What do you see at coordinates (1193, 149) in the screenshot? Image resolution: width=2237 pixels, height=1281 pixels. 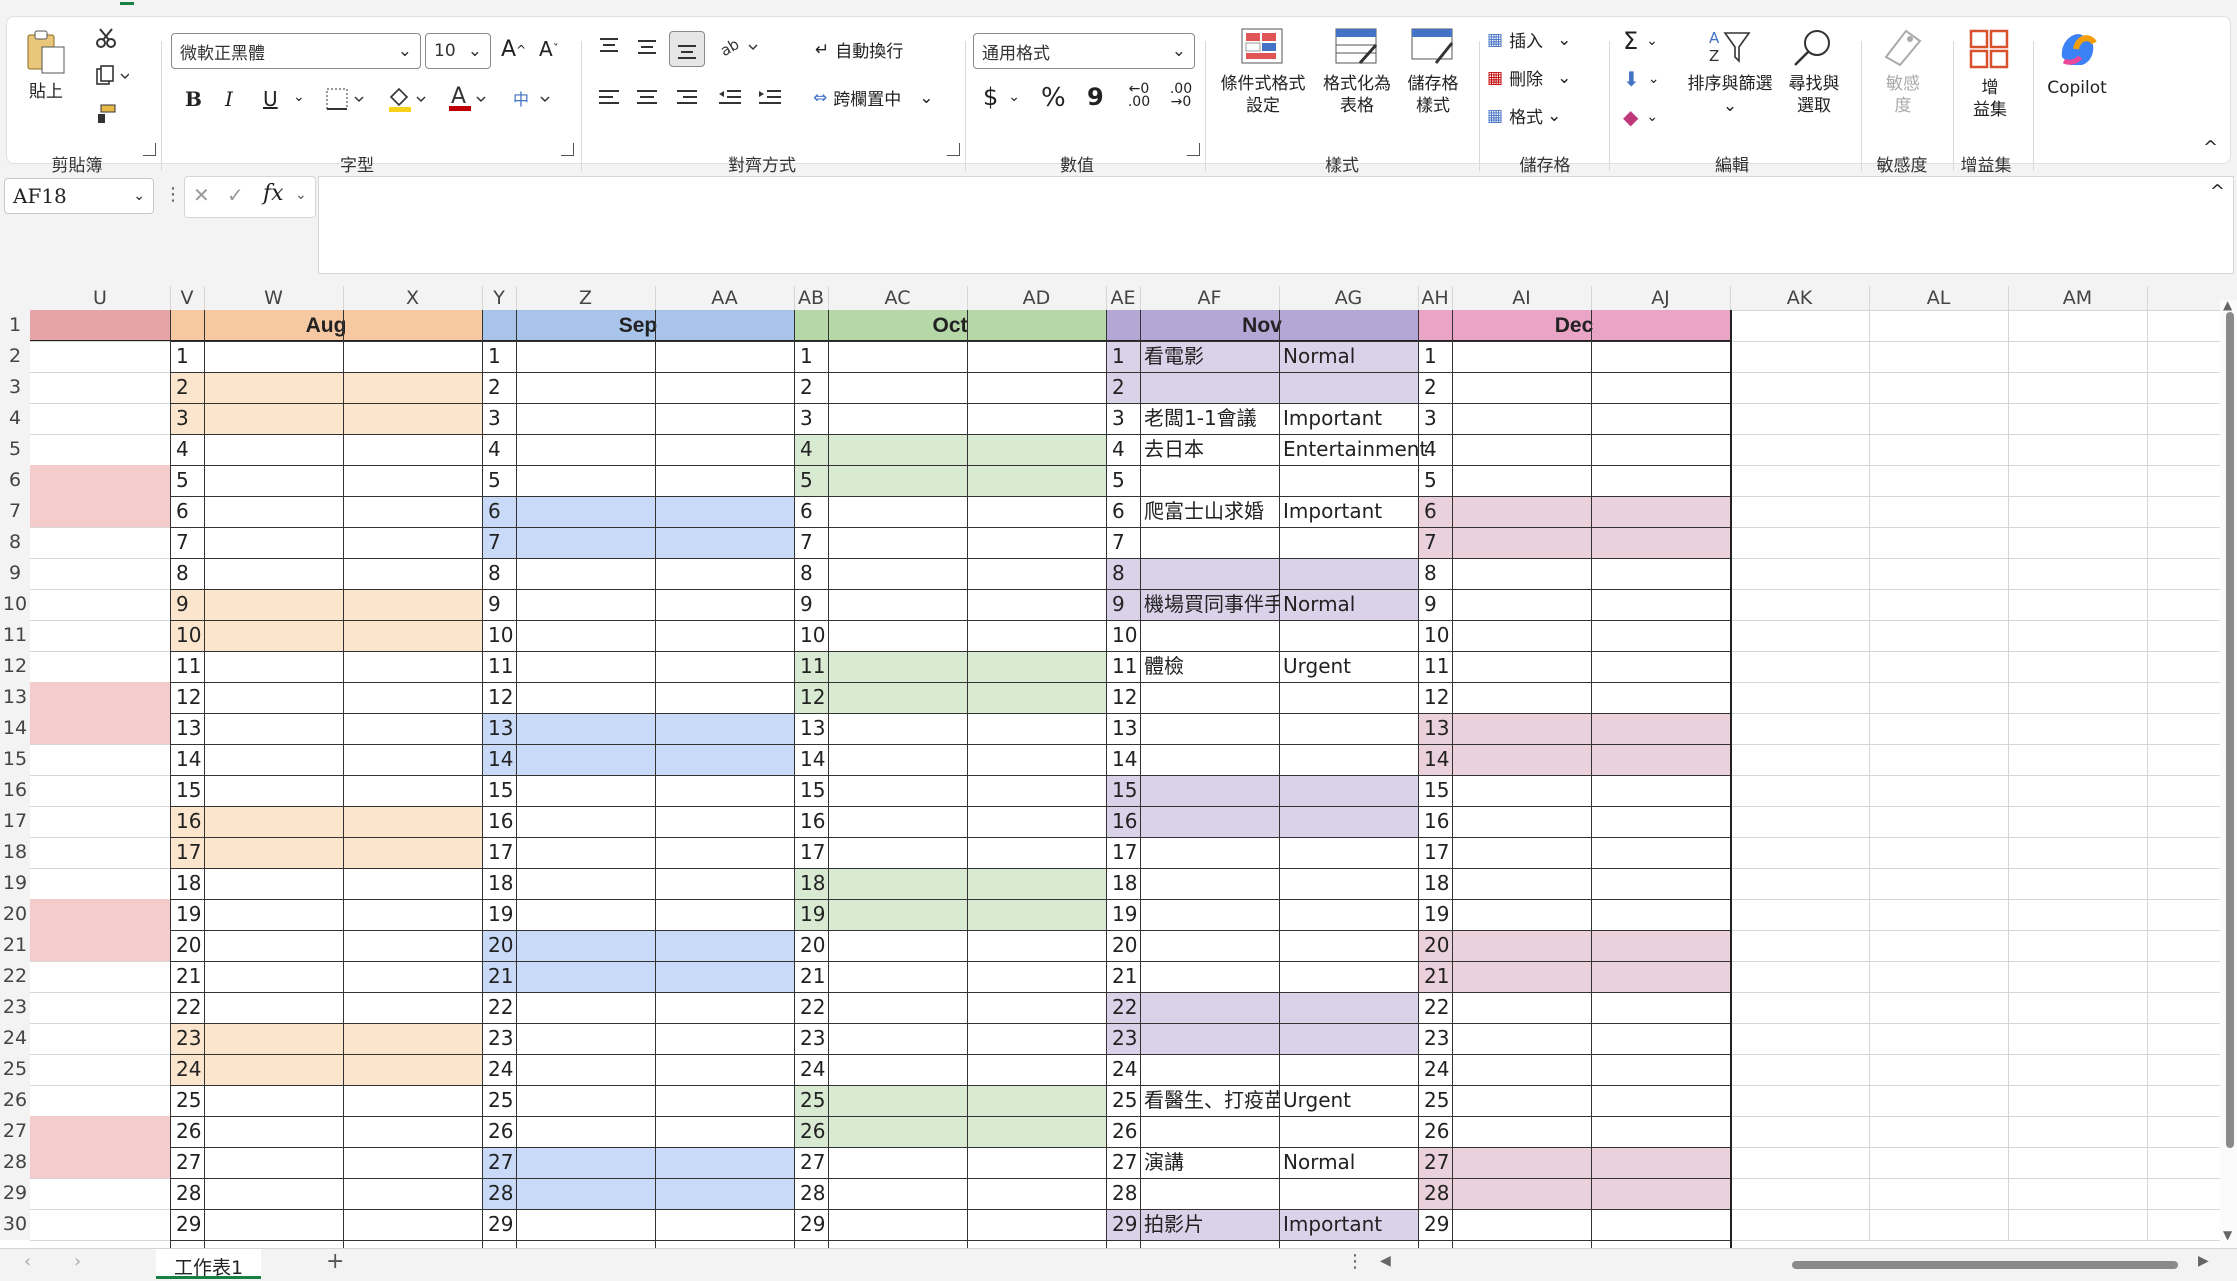 I see `number-launcher-icon` at bounding box center [1193, 149].